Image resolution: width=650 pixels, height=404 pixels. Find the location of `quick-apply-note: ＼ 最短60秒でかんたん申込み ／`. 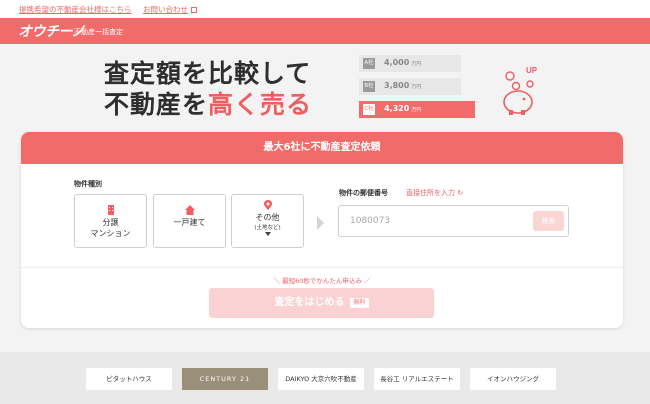

quick-apply-note: ＼ 最短60秒でかんたん申込み ／ is located at coordinates (322, 281).